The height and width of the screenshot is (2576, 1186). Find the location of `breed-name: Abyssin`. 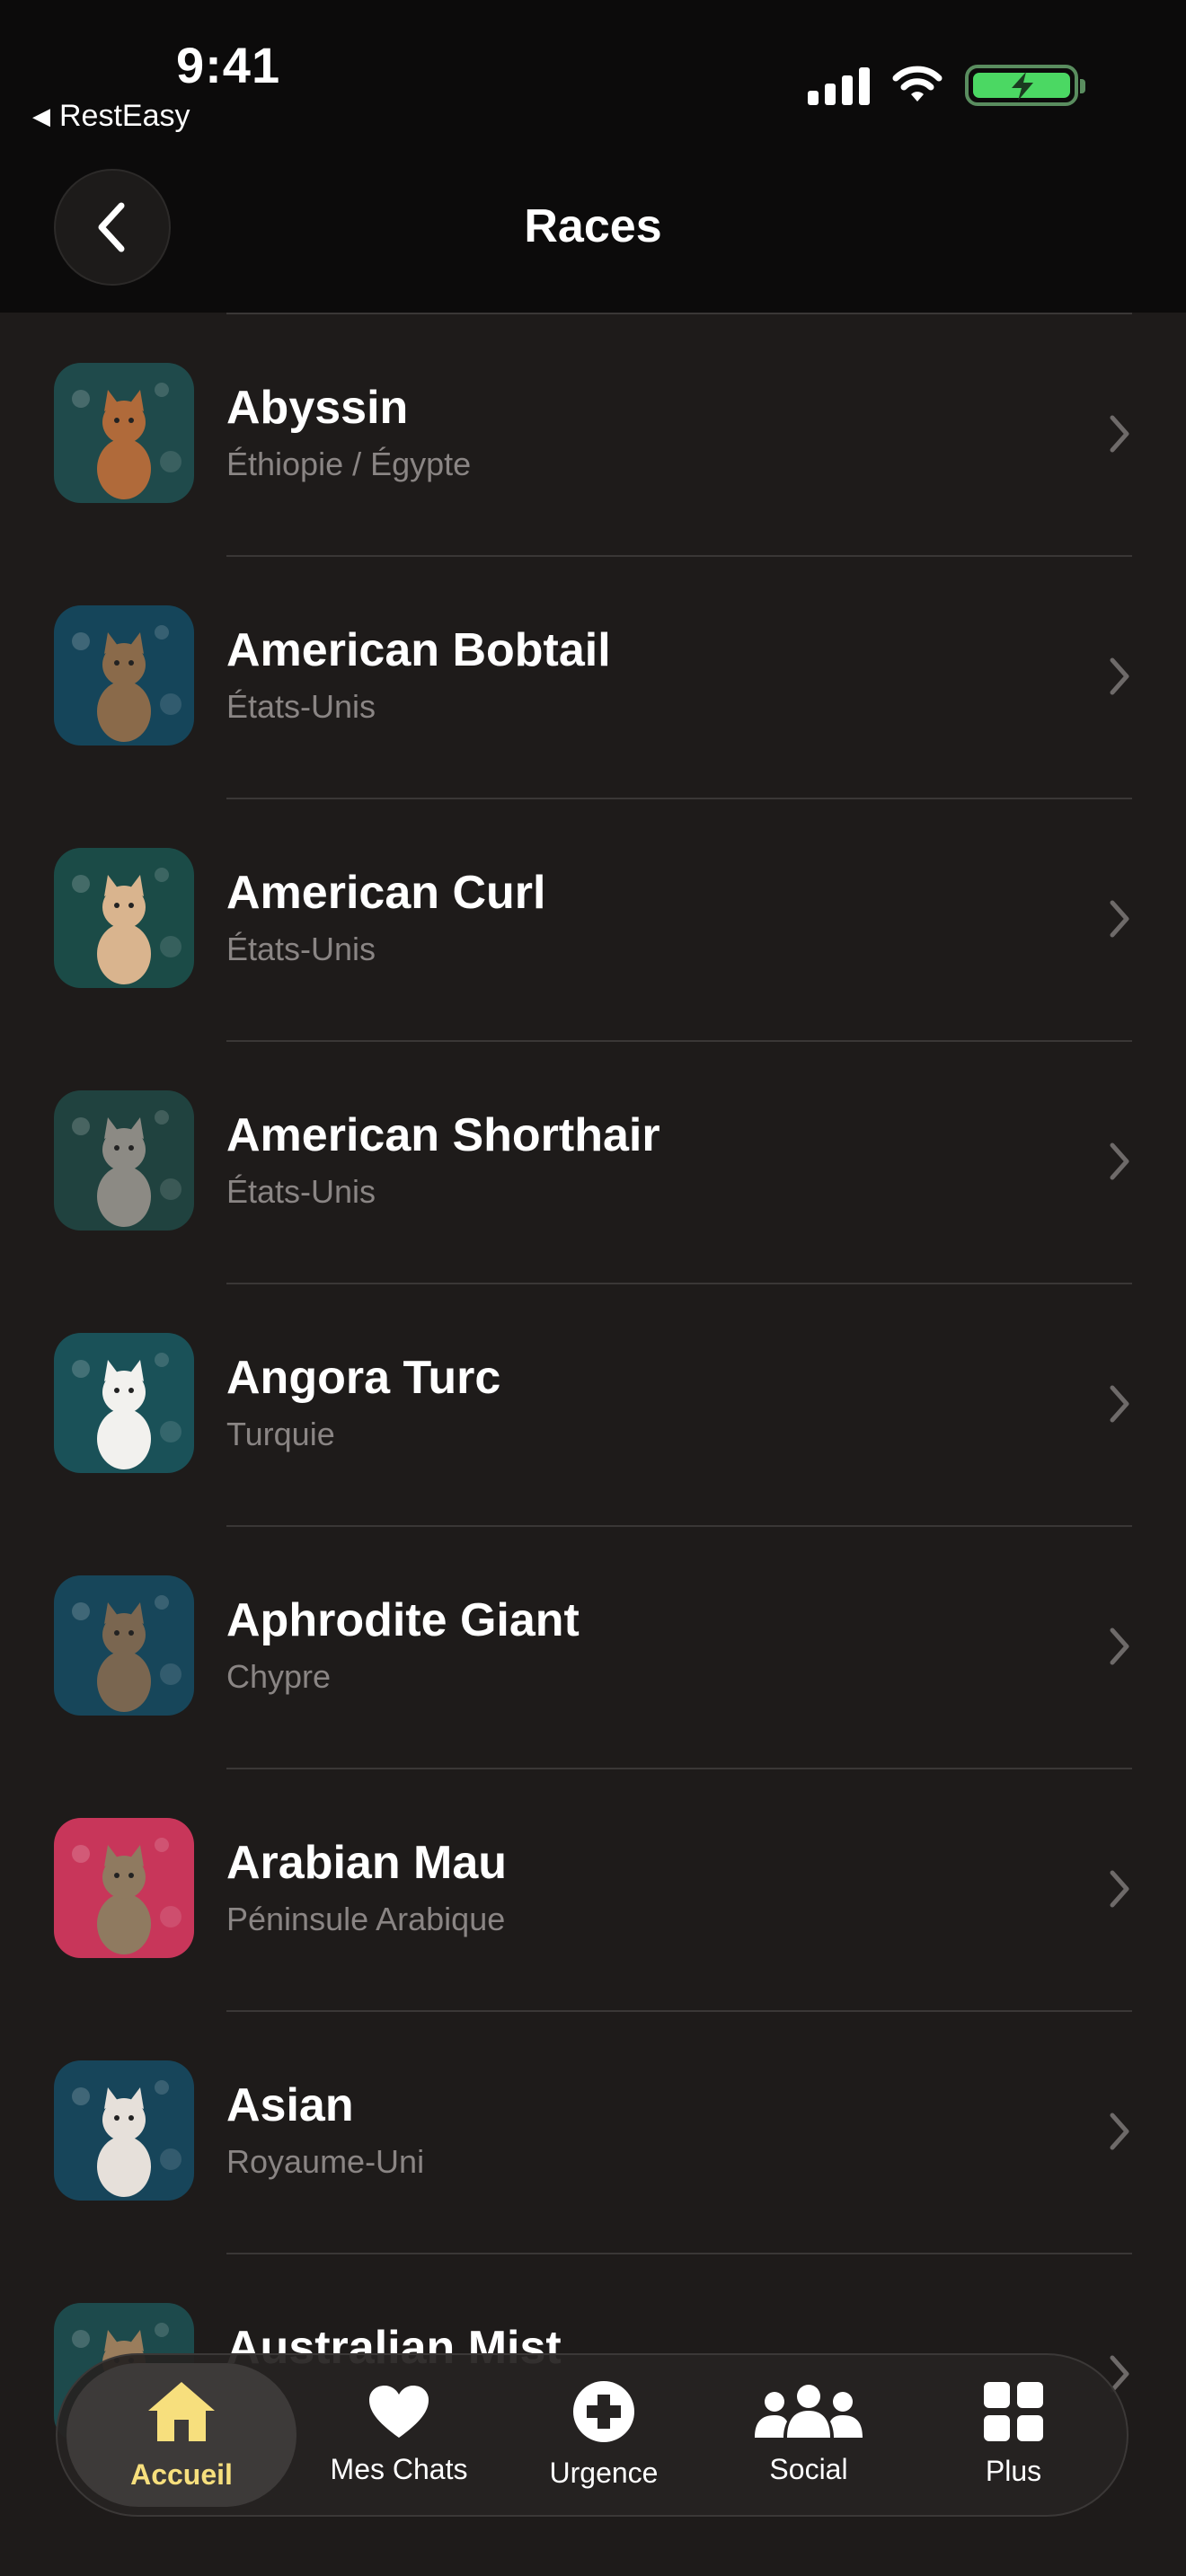

breed-name: Abyssin is located at coordinates (317, 408).